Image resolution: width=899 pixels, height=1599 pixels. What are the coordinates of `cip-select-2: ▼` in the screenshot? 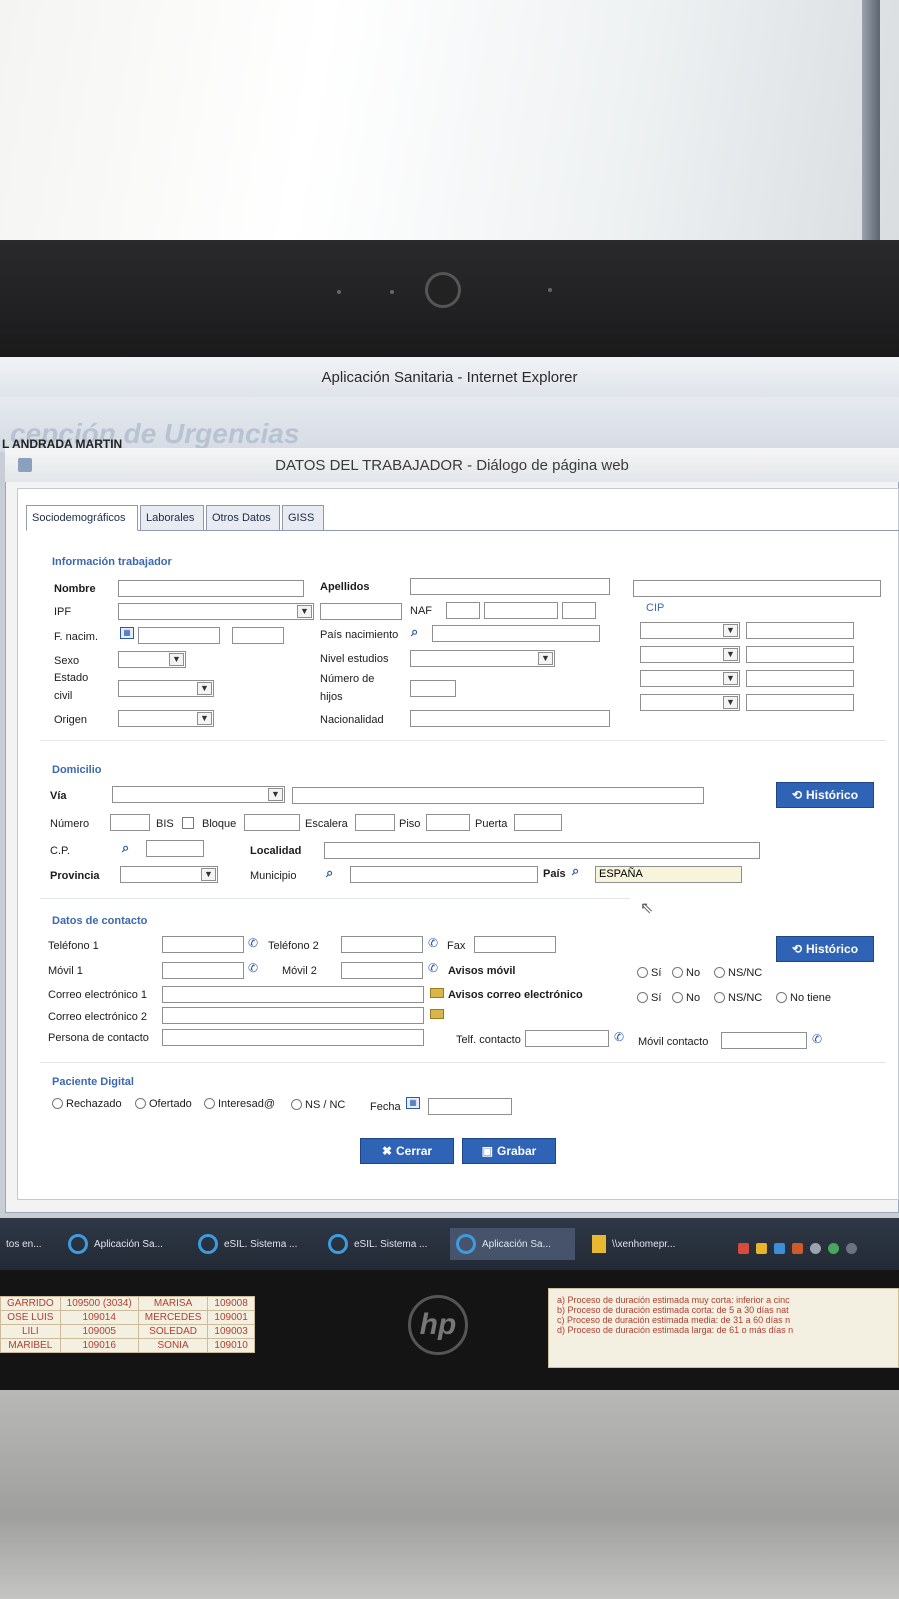 It's located at (690, 654).